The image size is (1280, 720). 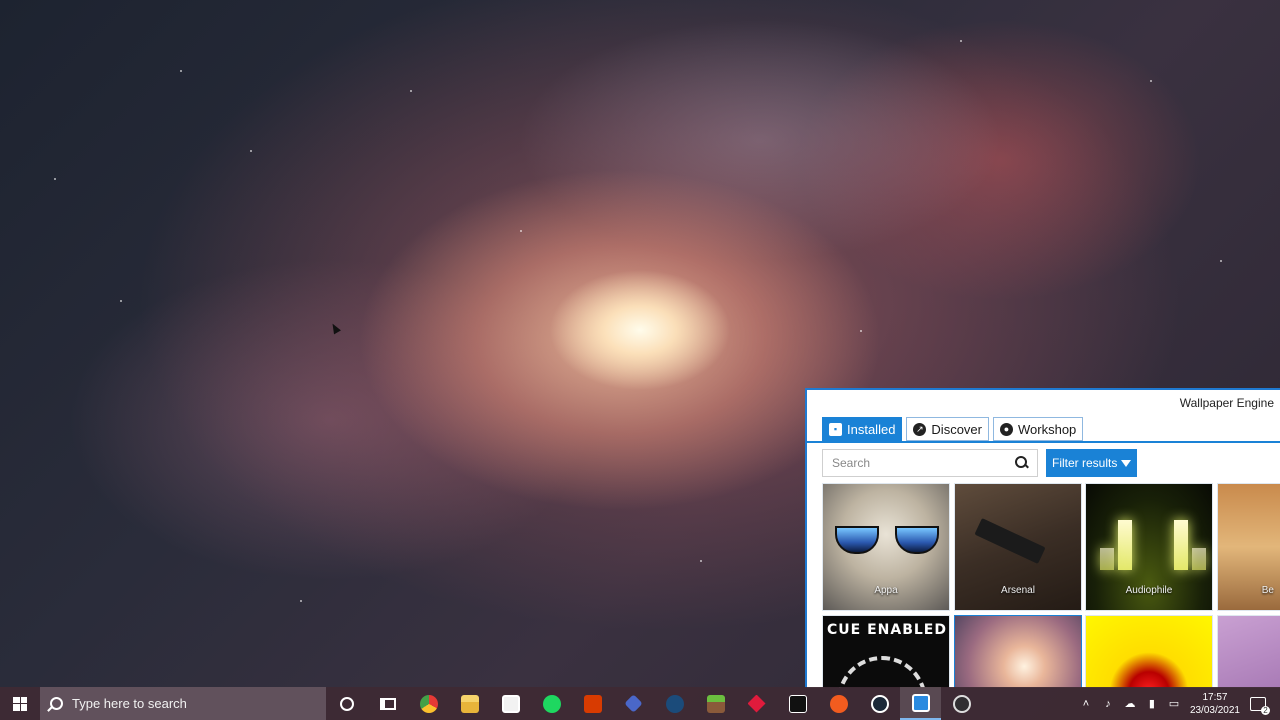 I want to click on wallpaper-tile-galaxy, so click(x=1018, y=651).